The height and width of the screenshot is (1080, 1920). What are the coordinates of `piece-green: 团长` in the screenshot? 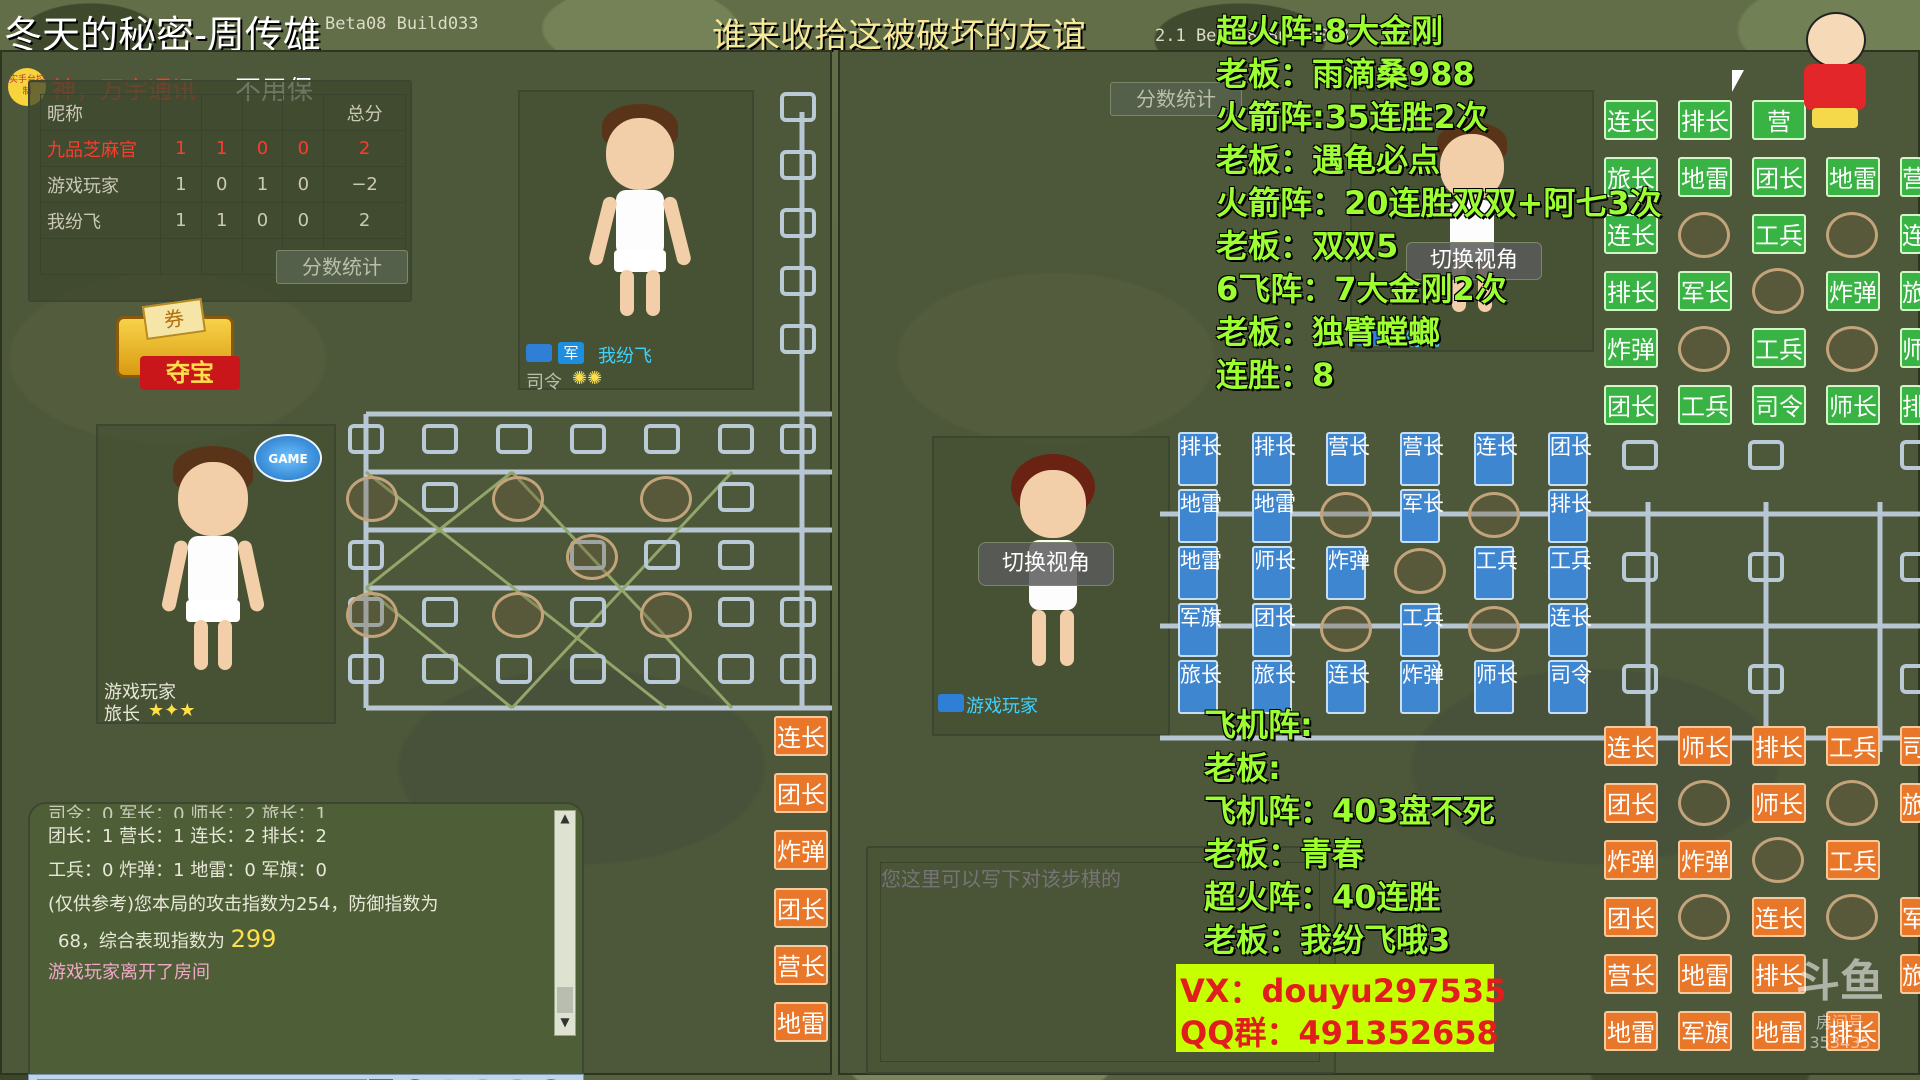 It's located at (1779, 177).